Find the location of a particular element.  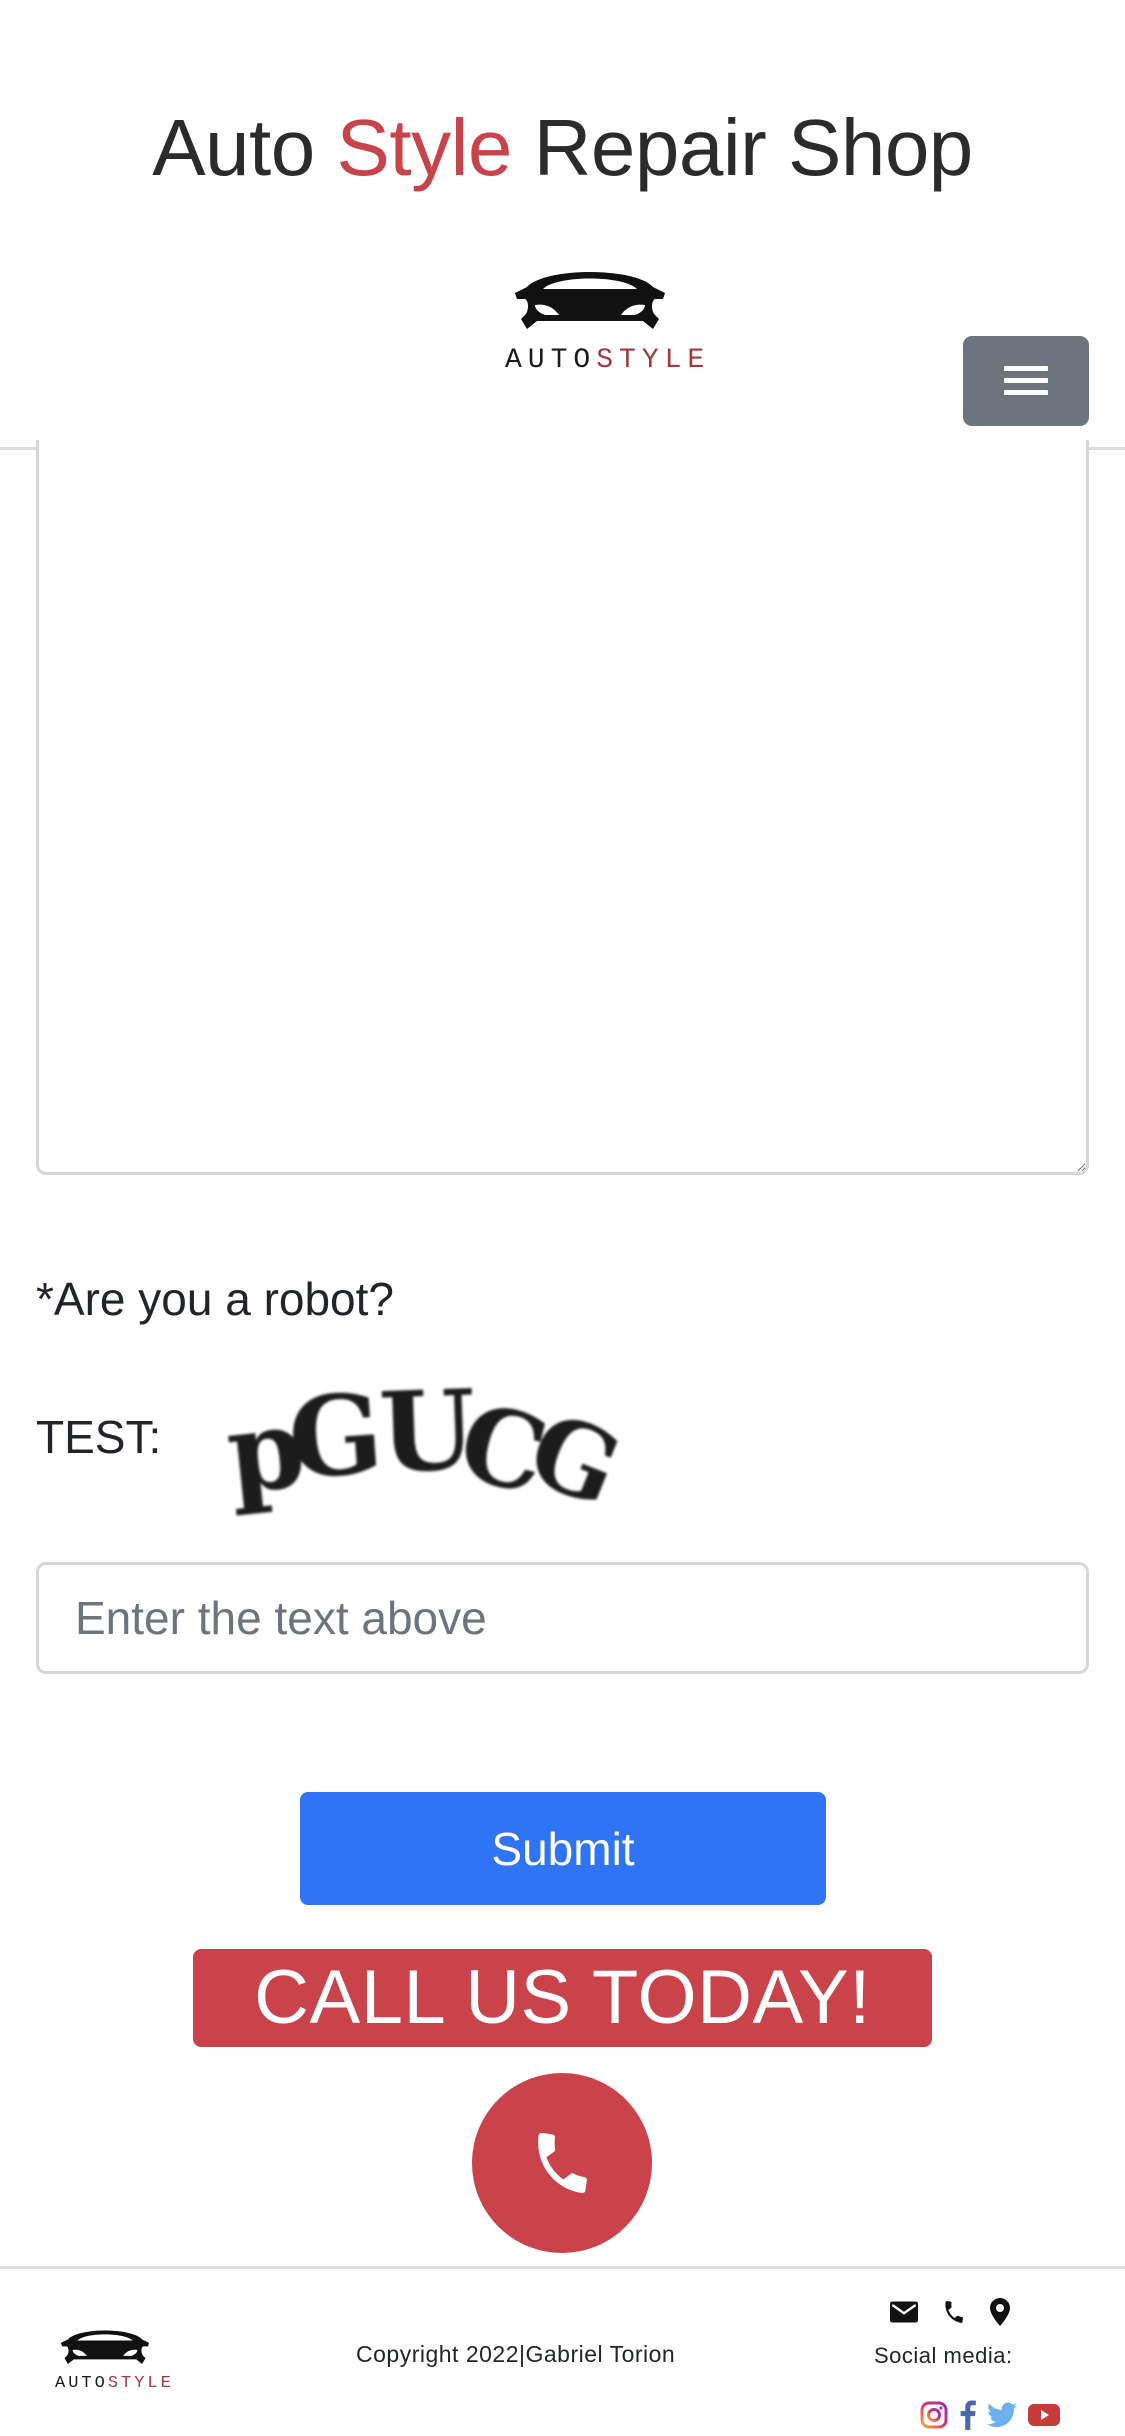

site-footer: AUTOSTYLE Copyright 2022|Gabriel Torion is located at coordinates (562, 2351).